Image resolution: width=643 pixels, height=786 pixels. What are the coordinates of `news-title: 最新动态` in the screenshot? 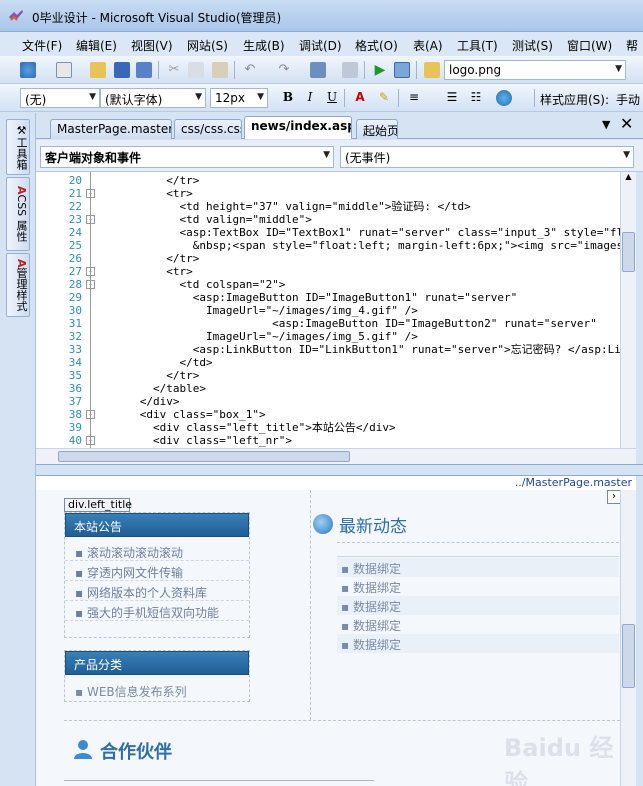 It's located at (373, 527).